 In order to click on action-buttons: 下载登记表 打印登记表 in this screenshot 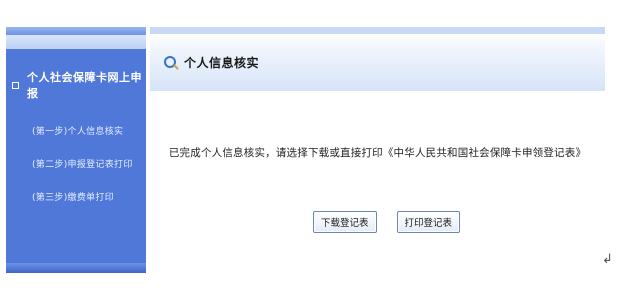, I will do `click(377, 222)`.